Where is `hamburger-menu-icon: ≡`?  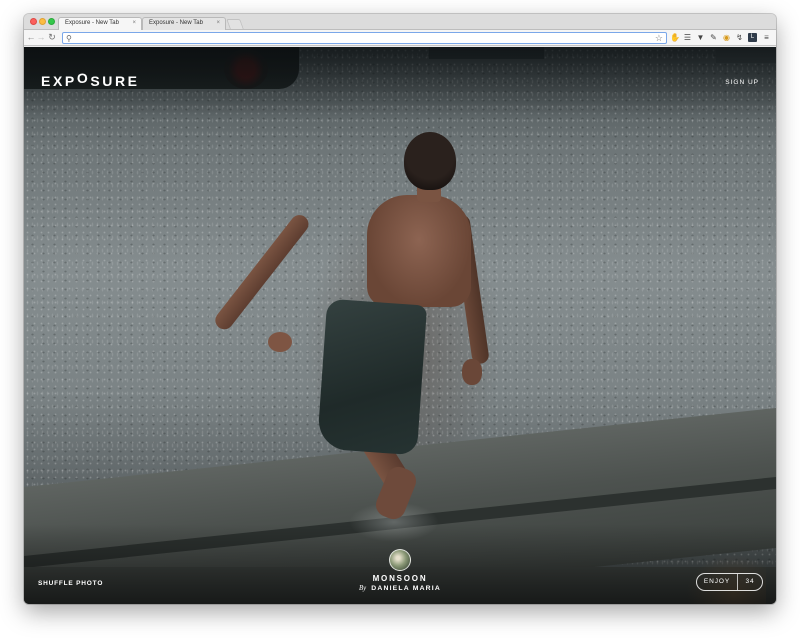
hamburger-menu-icon: ≡ is located at coordinates (766, 37).